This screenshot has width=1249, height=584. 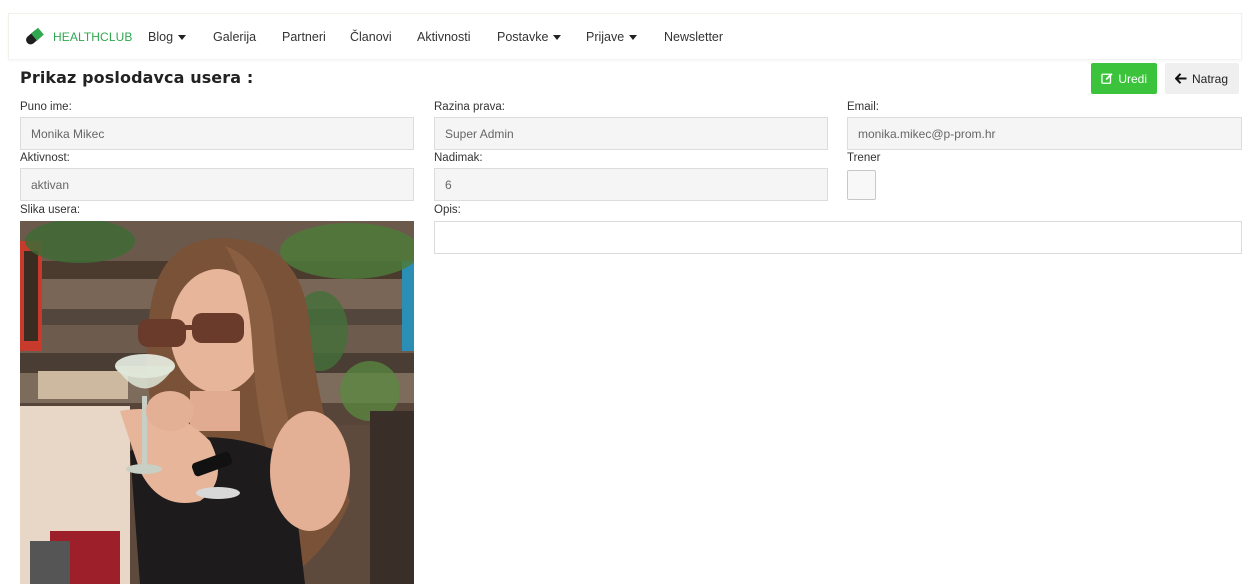 What do you see at coordinates (35, 36) in the screenshot?
I see `healthclub-logo-icon` at bounding box center [35, 36].